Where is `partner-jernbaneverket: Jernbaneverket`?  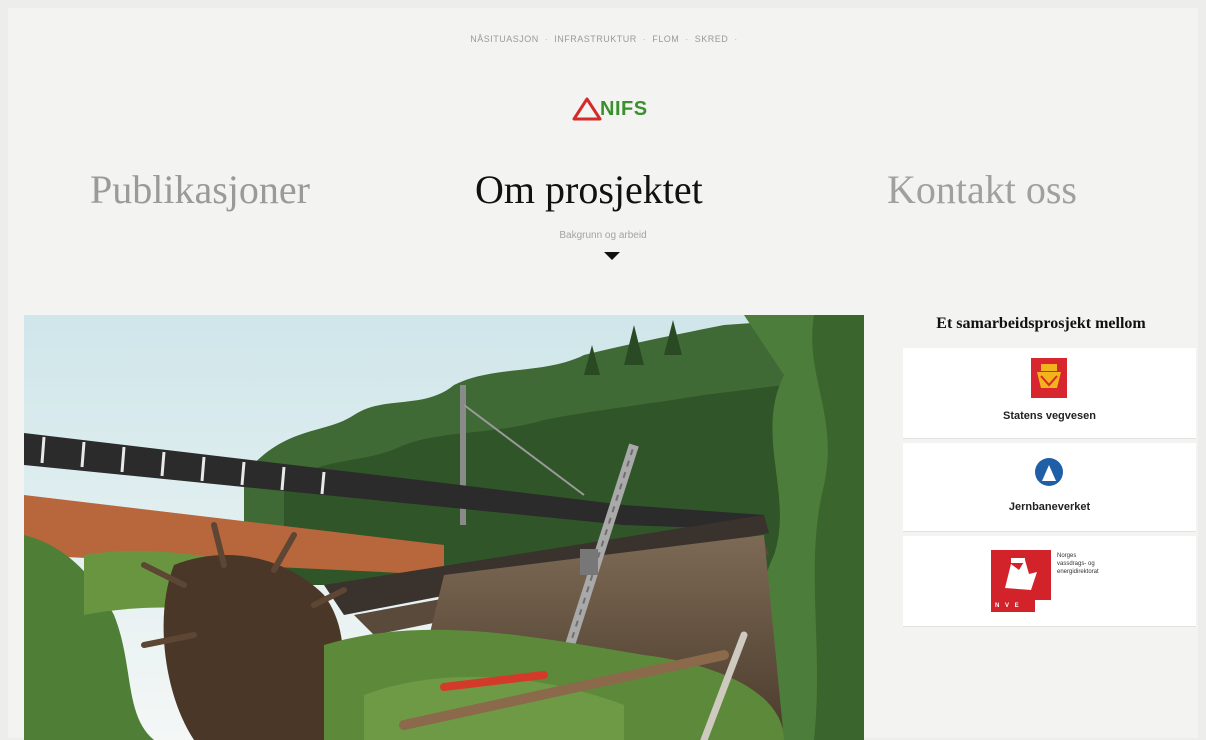
partner-jernbaneverket: Jernbaneverket is located at coordinates (1049, 487).